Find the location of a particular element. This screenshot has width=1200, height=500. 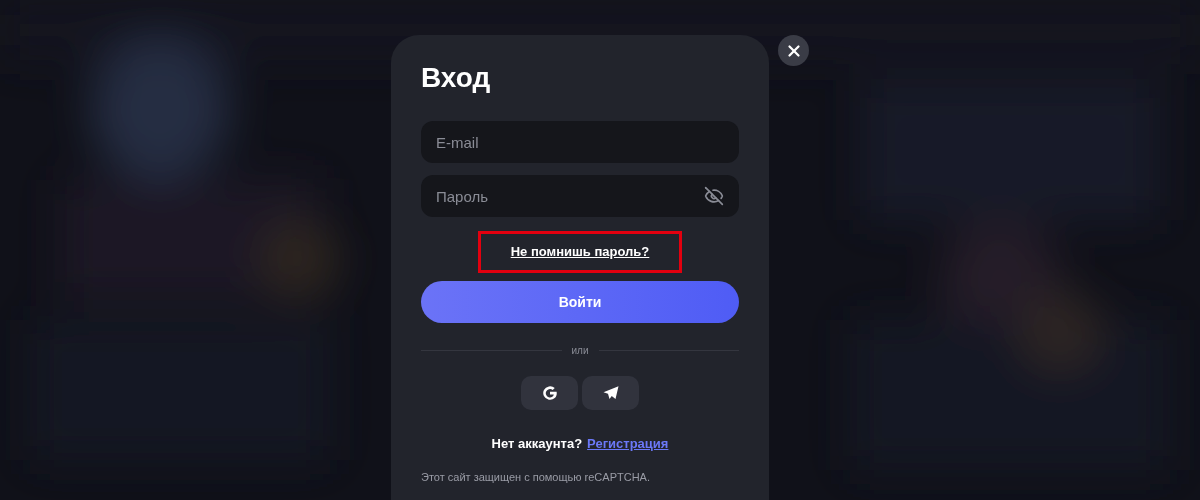

google-login-button is located at coordinates (549, 393).